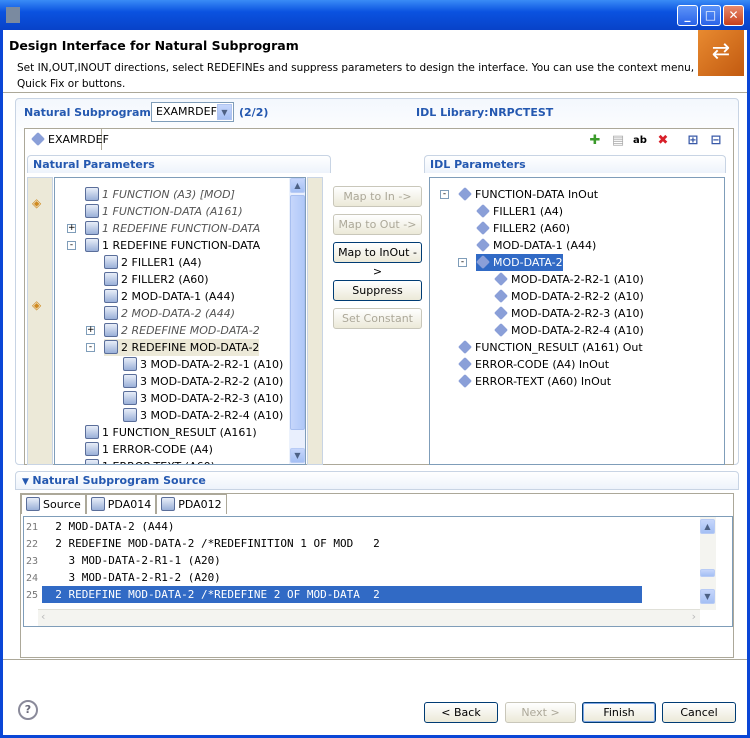  Describe the element at coordinates (640, 141) in the screenshot. I see `rename-icon: ab` at that location.